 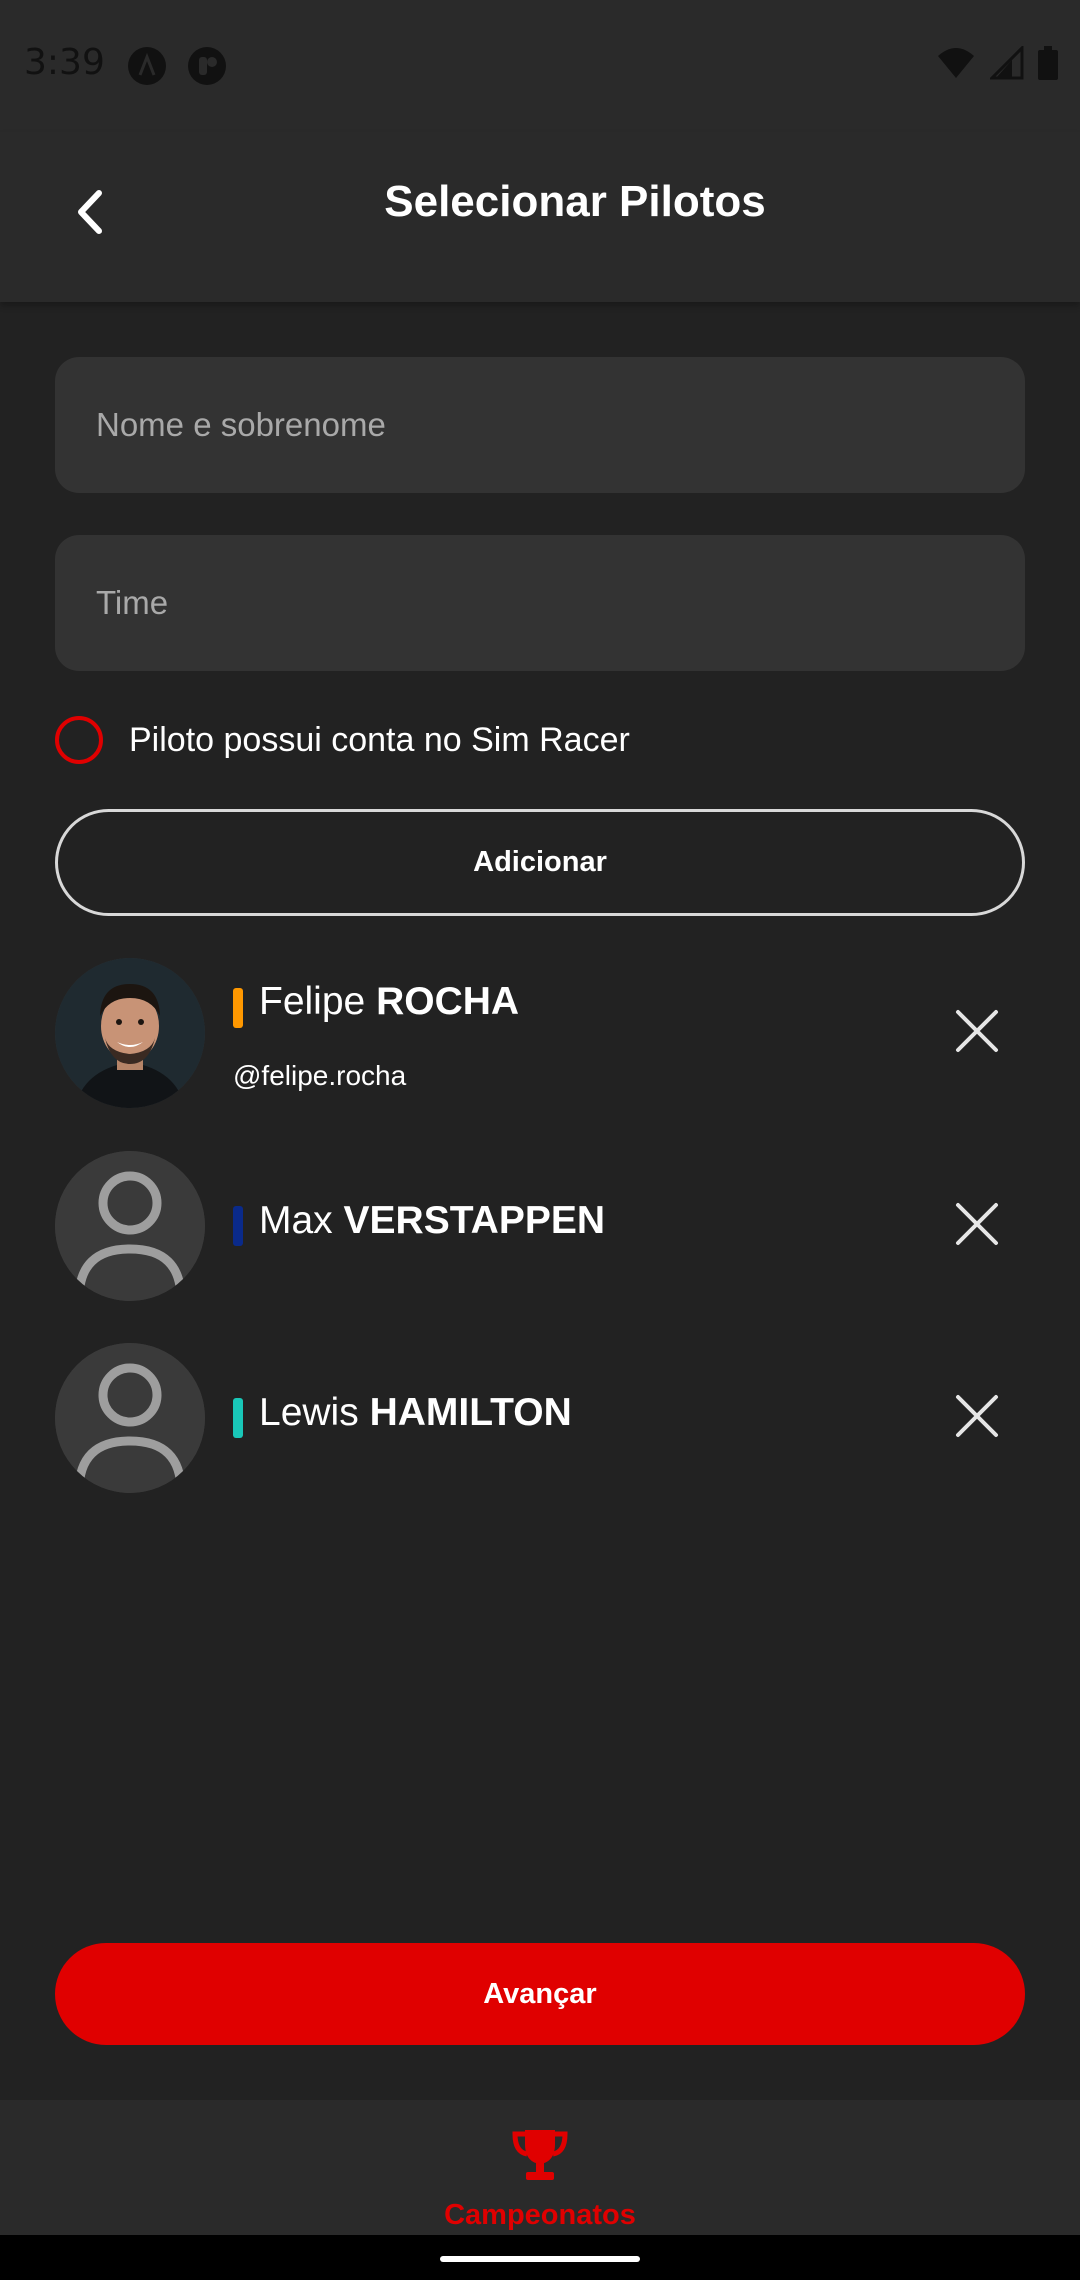 I want to click on status-icons, so click(x=997, y=64).